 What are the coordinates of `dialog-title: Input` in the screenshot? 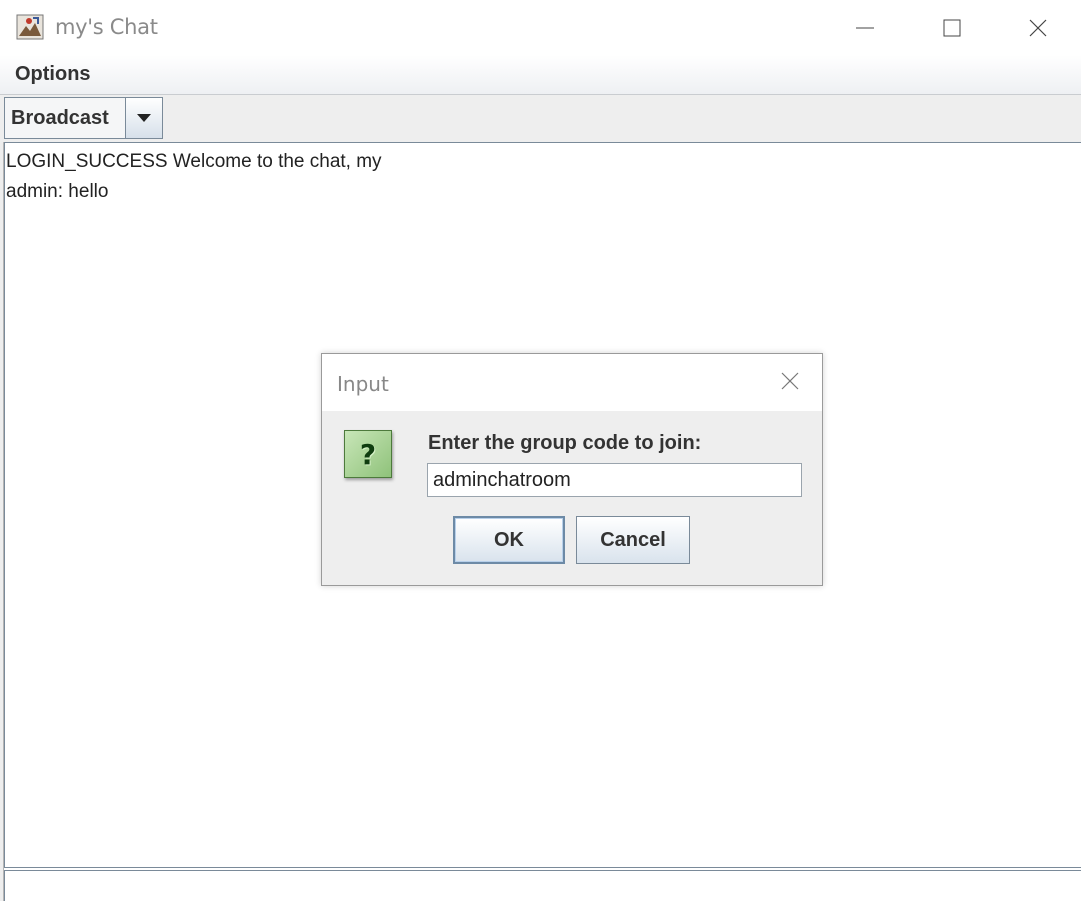 It's located at (363, 384).